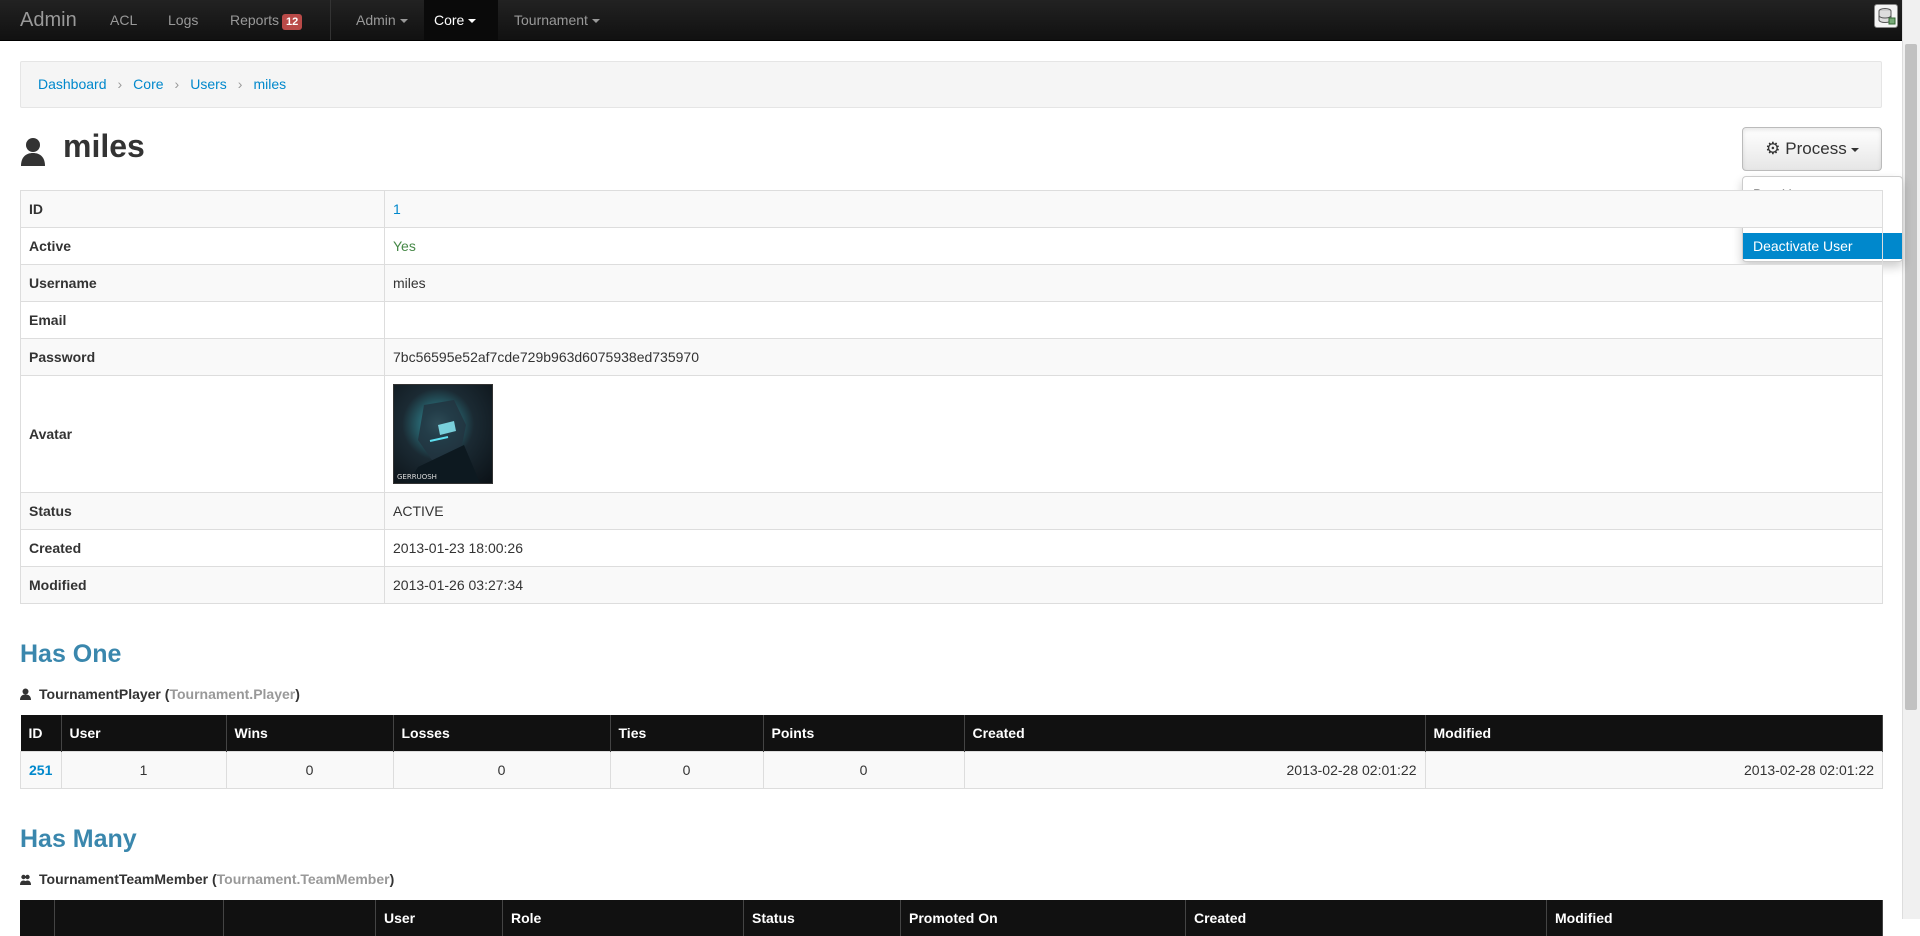  Describe the element at coordinates (202, 511) in the screenshot. I see `detail-label: Status` at that location.